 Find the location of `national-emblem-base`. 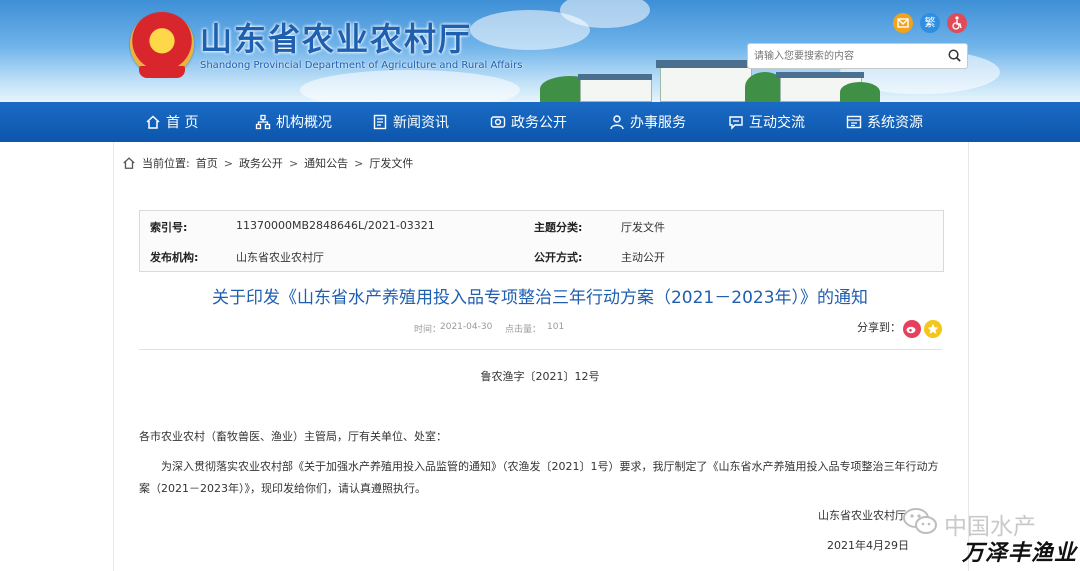

national-emblem-base is located at coordinates (162, 72).